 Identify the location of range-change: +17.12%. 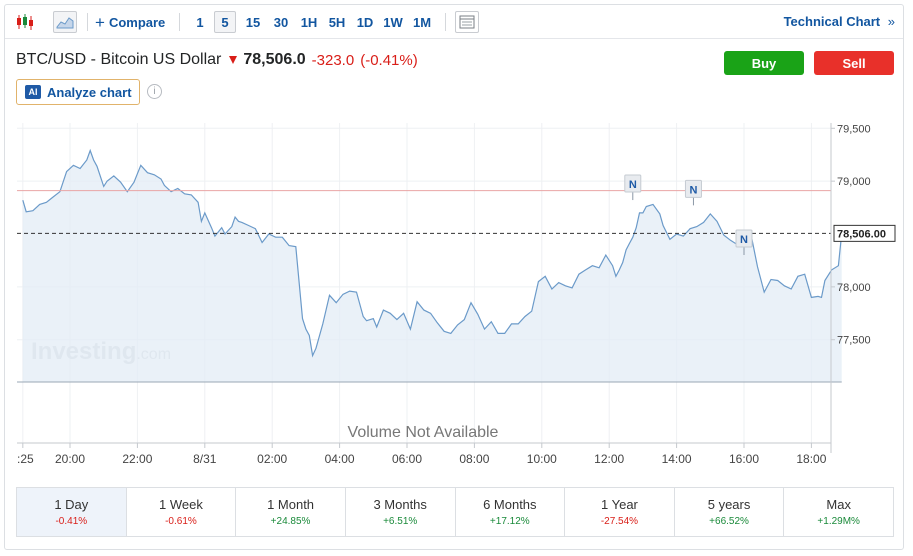
(509, 521).